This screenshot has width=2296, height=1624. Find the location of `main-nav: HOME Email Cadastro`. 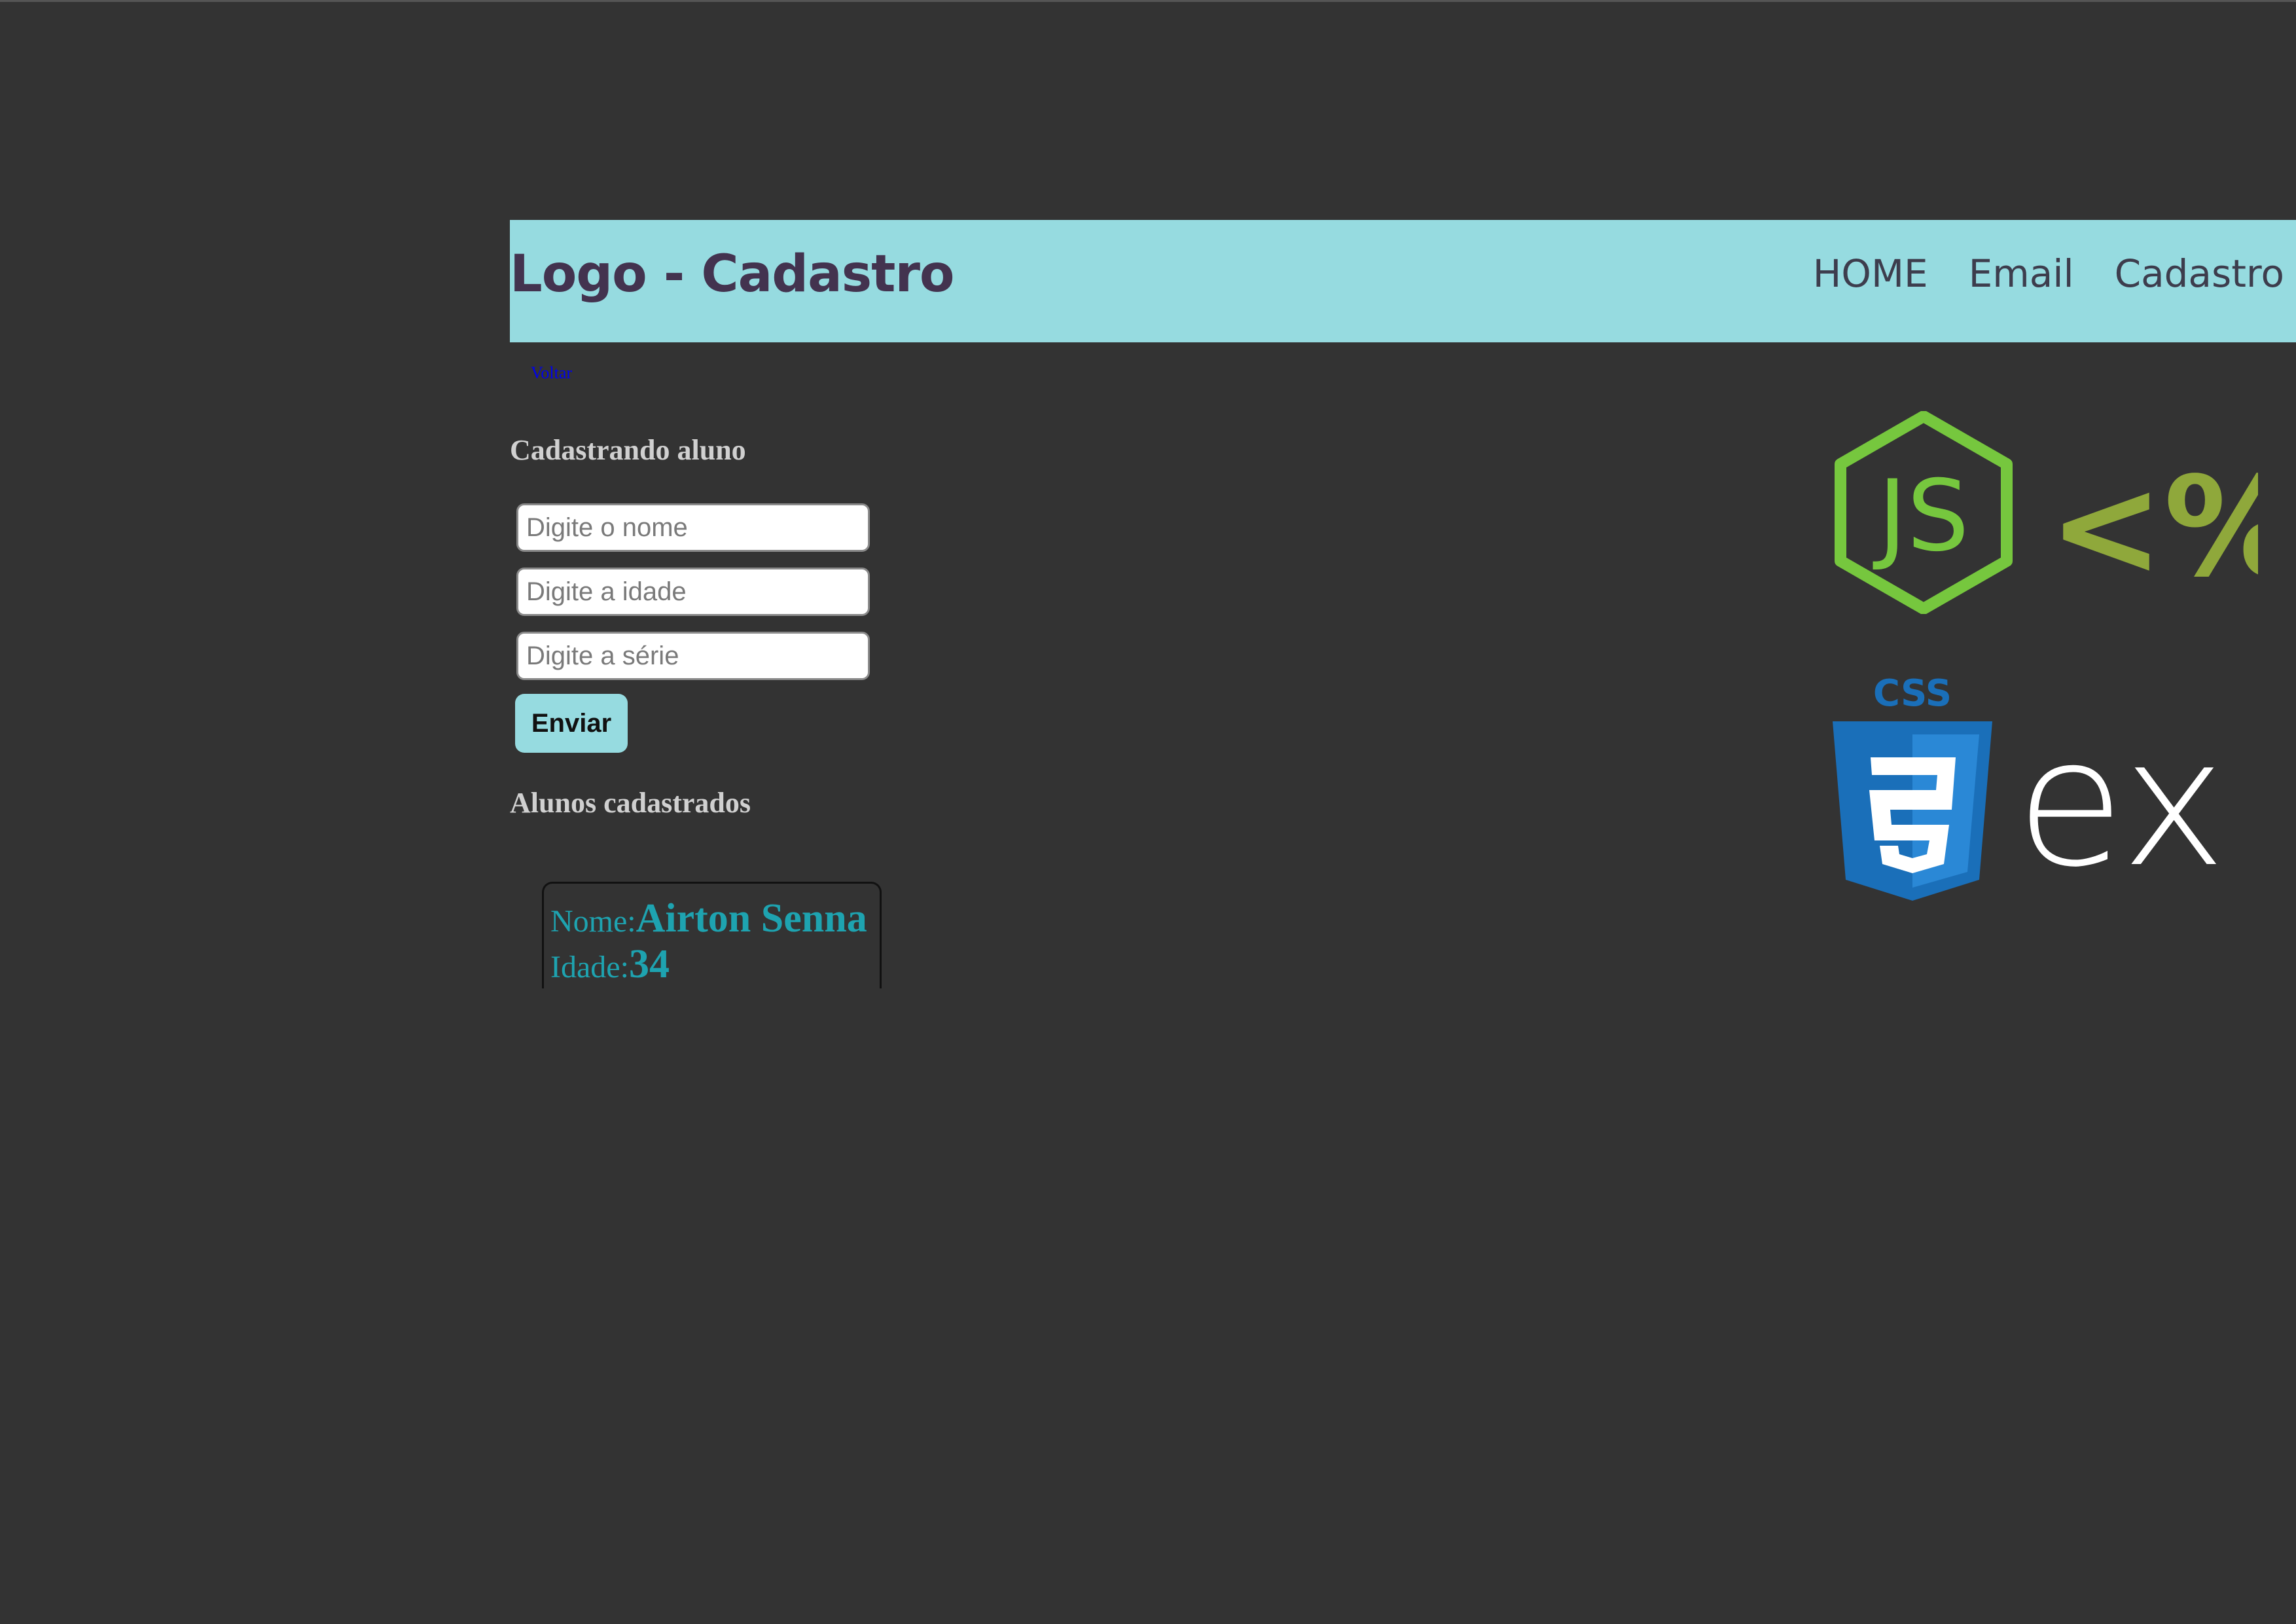

main-nav: HOME Email Cadastro is located at coordinates (2048, 273).